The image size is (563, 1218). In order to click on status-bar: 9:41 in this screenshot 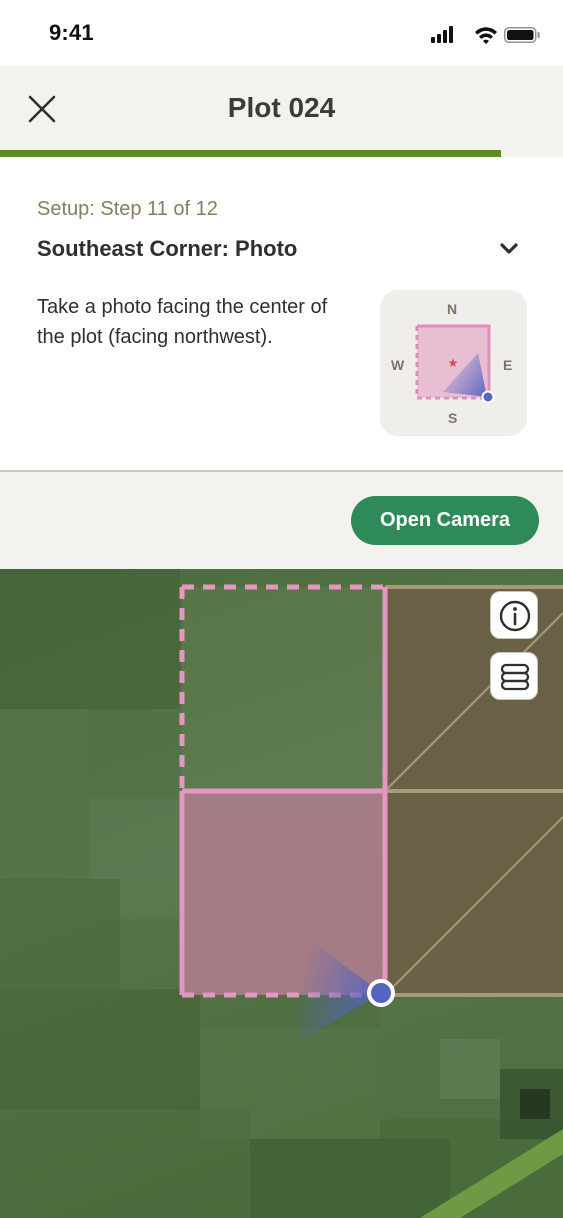, I will do `click(281, 33)`.